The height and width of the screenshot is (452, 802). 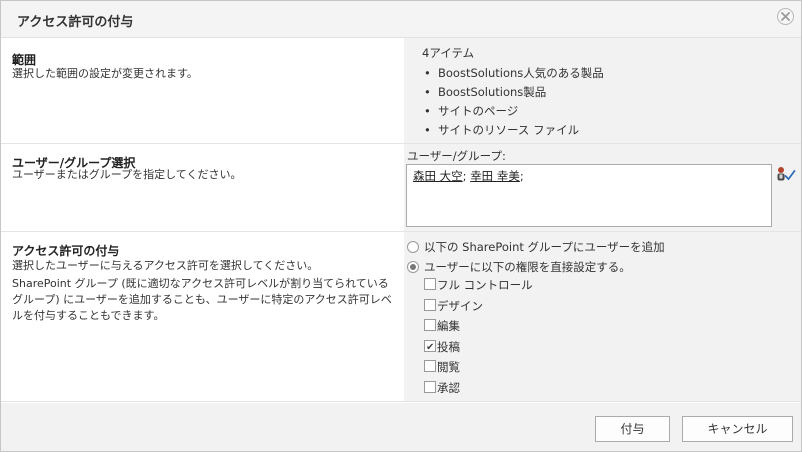 I want to click on add-to-group-radio, so click(x=413, y=247).